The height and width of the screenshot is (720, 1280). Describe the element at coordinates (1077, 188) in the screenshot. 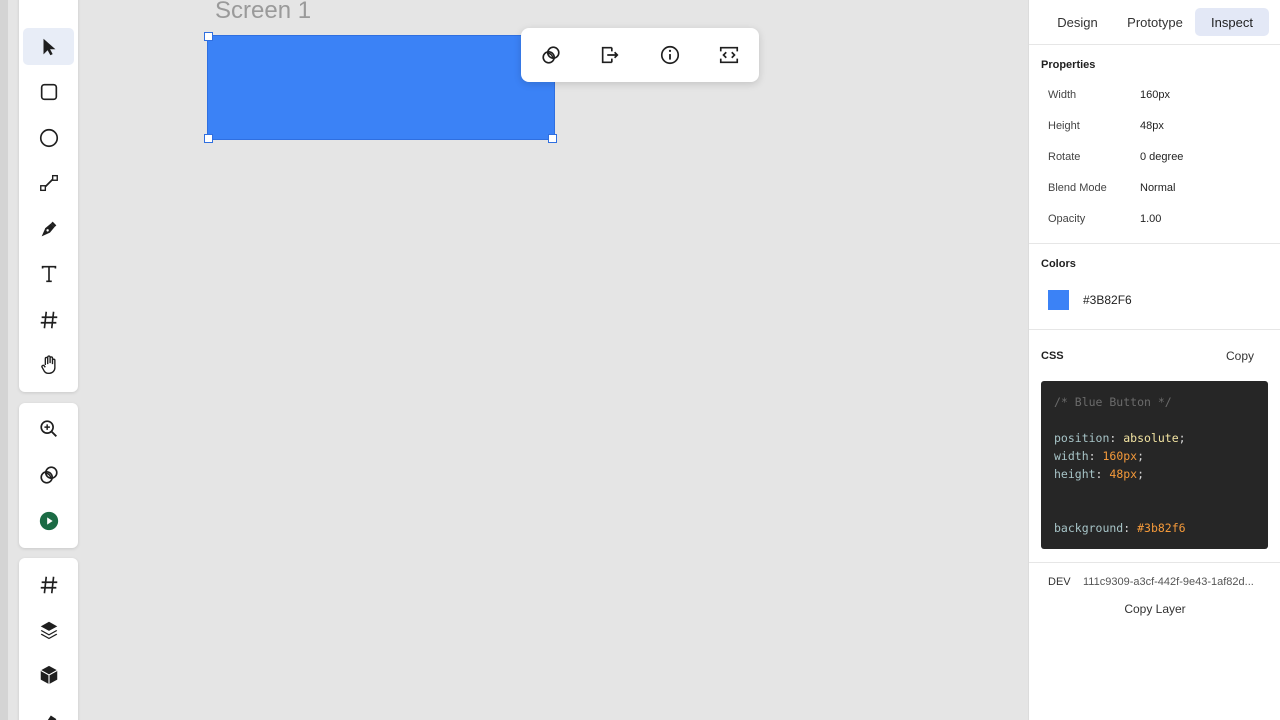

I see `blend-mode-label: Blend Mode` at that location.